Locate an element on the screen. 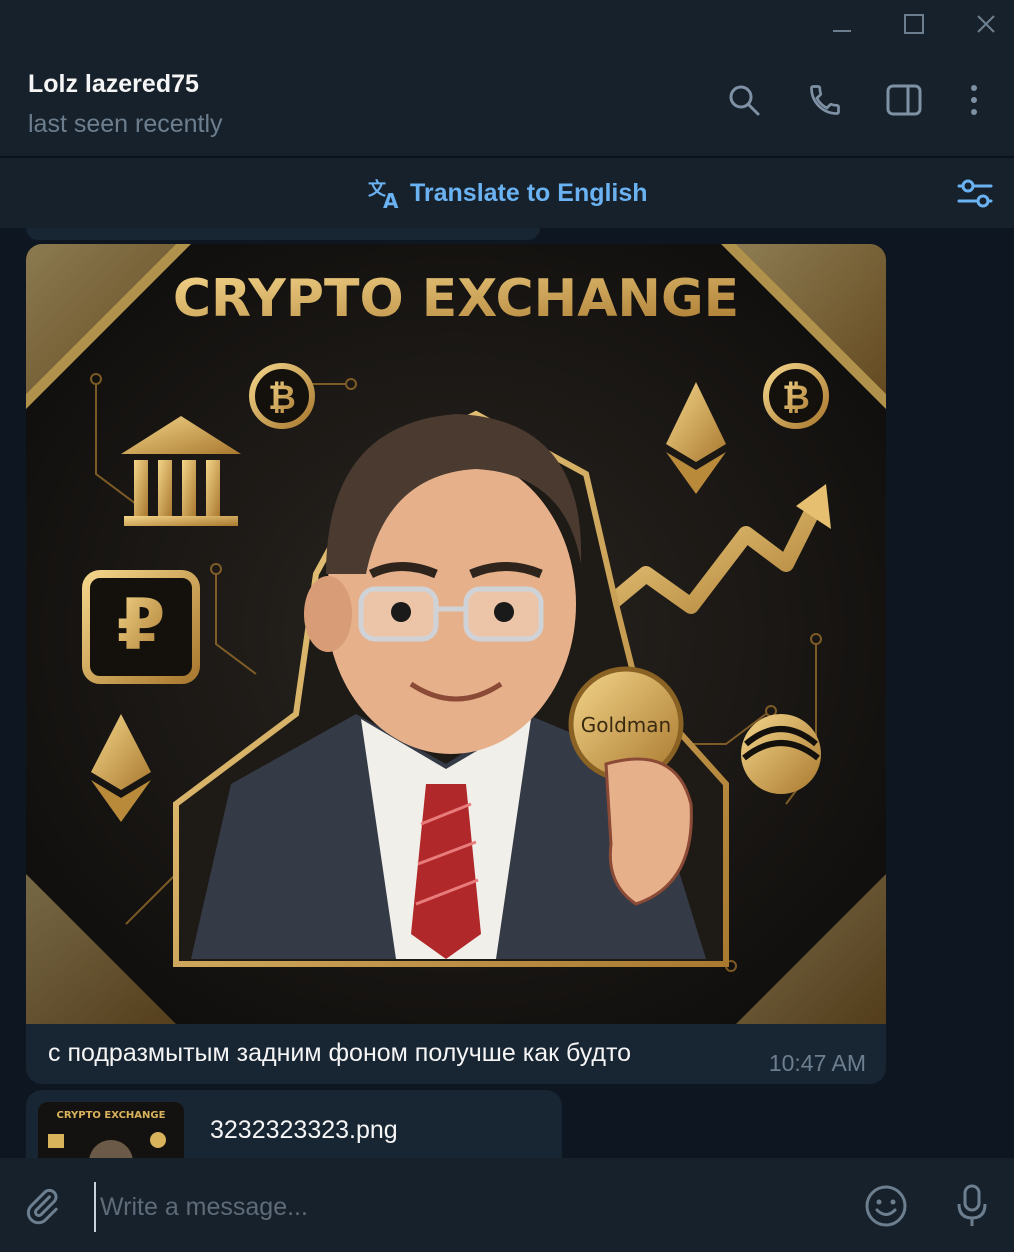  message-input is located at coordinates (468, 1207).